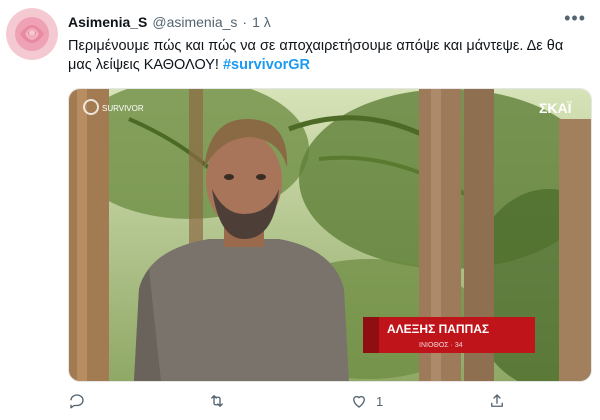 This screenshot has width=600, height=420. I want to click on timestamp: 1 λ, so click(261, 22).